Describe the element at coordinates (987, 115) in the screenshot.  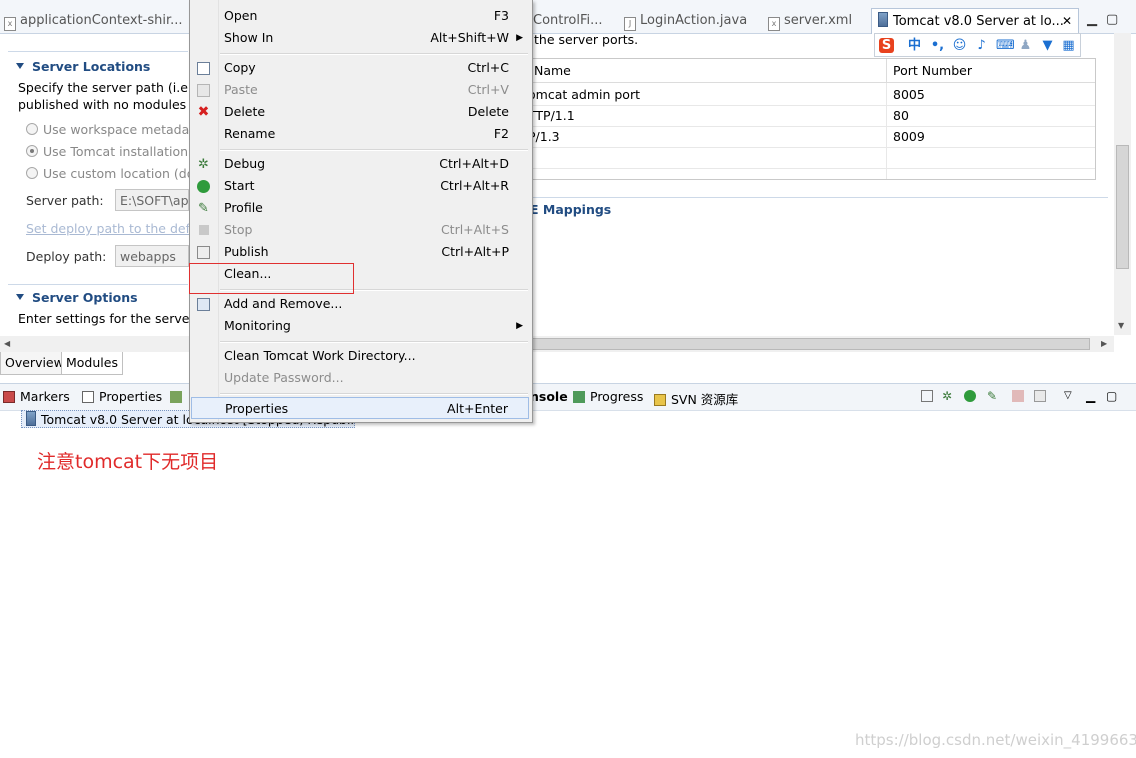
I see `port-number-cell: 80` at that location.